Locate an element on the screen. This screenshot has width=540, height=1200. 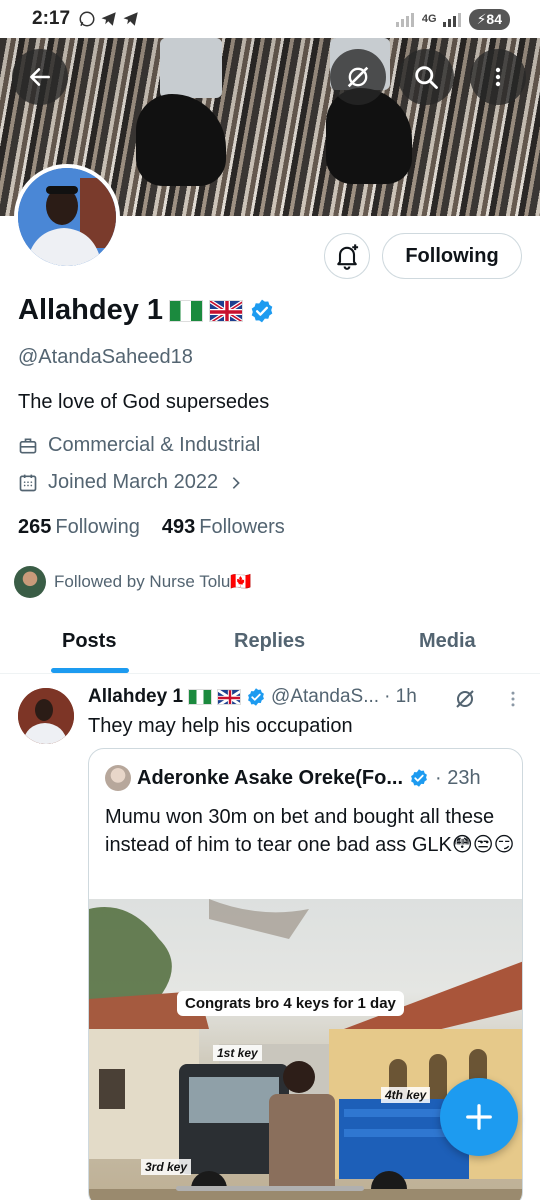
bell-plus-icon is located at coordinates (348, 257).